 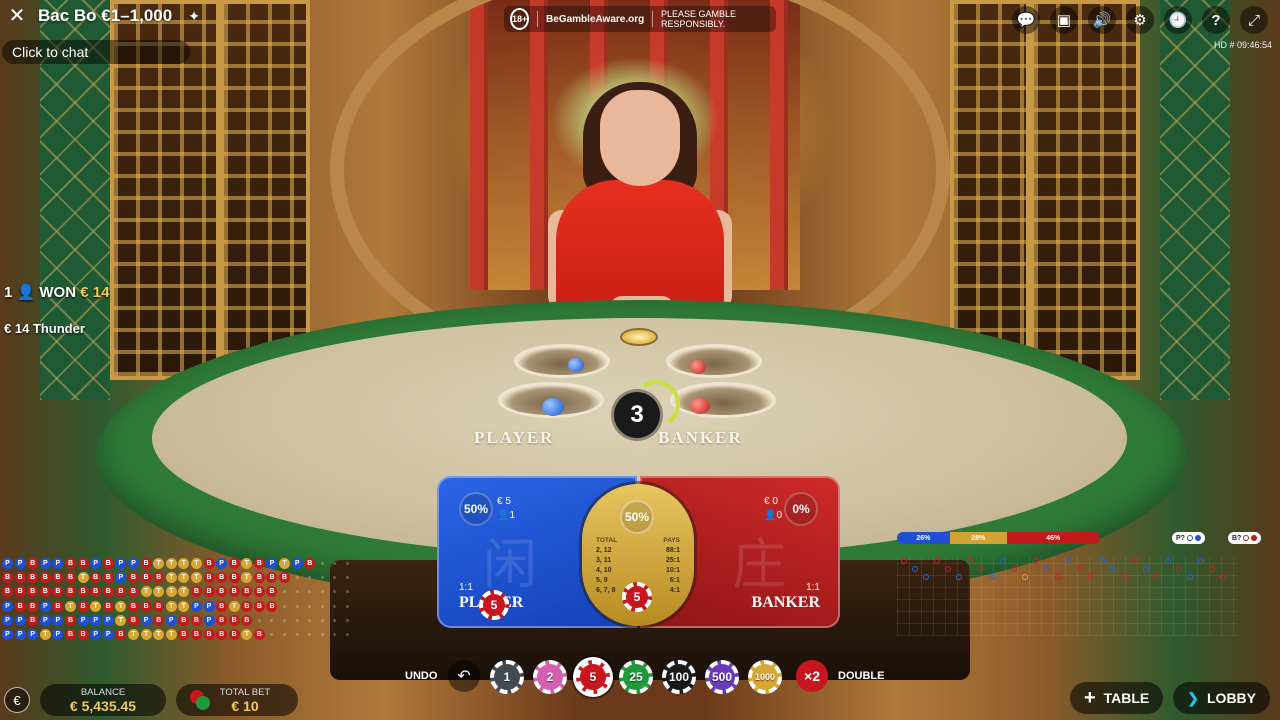 I want to click on big-road, so click(x=1067, y=596).